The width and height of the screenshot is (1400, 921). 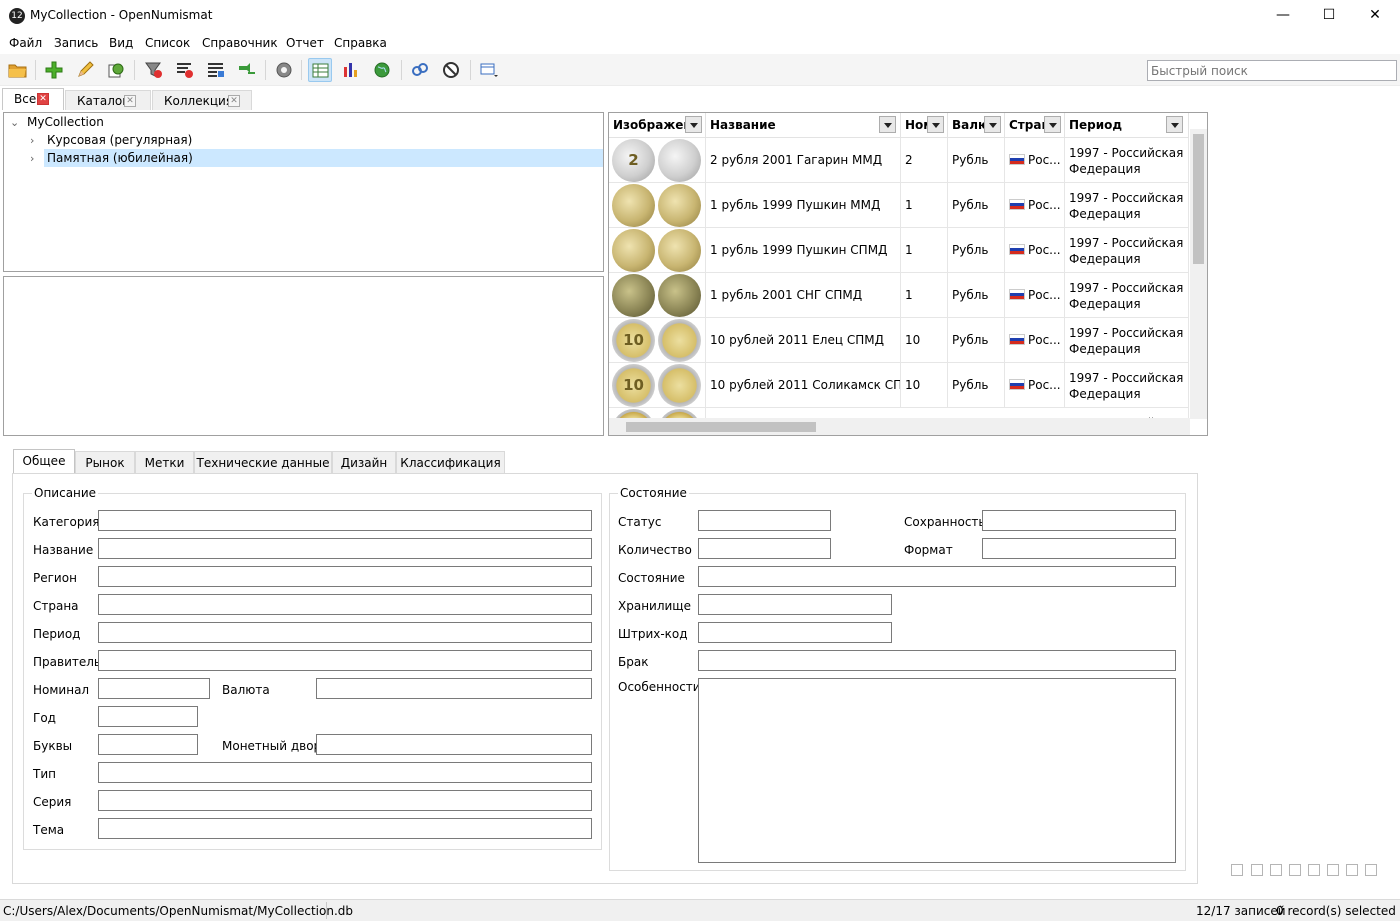 What do you see at coordinates (345, 632) in the screenshot?
I see `period-field` at bounding box center [345, 632].